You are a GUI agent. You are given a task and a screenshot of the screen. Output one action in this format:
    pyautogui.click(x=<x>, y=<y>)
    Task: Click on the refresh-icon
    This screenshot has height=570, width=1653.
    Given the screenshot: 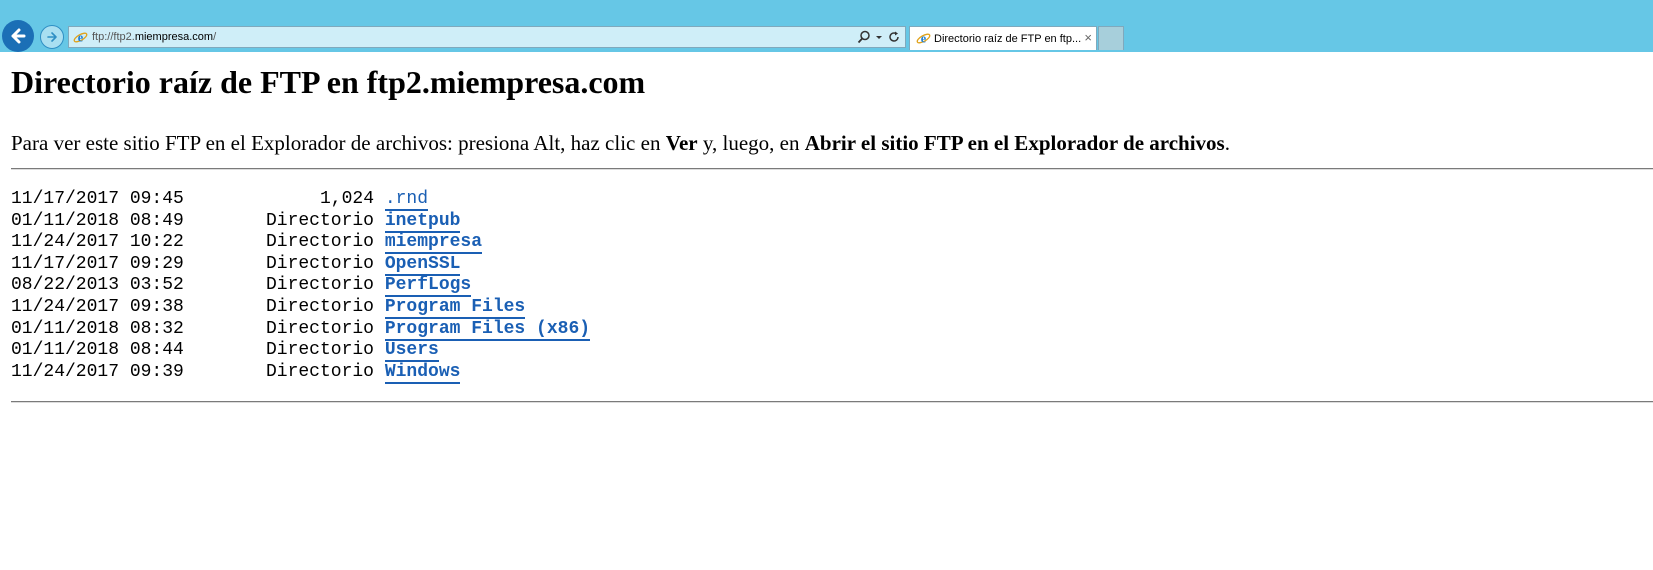 What is the action you would take?
    pyautogui.click(x=894, y=37)
    